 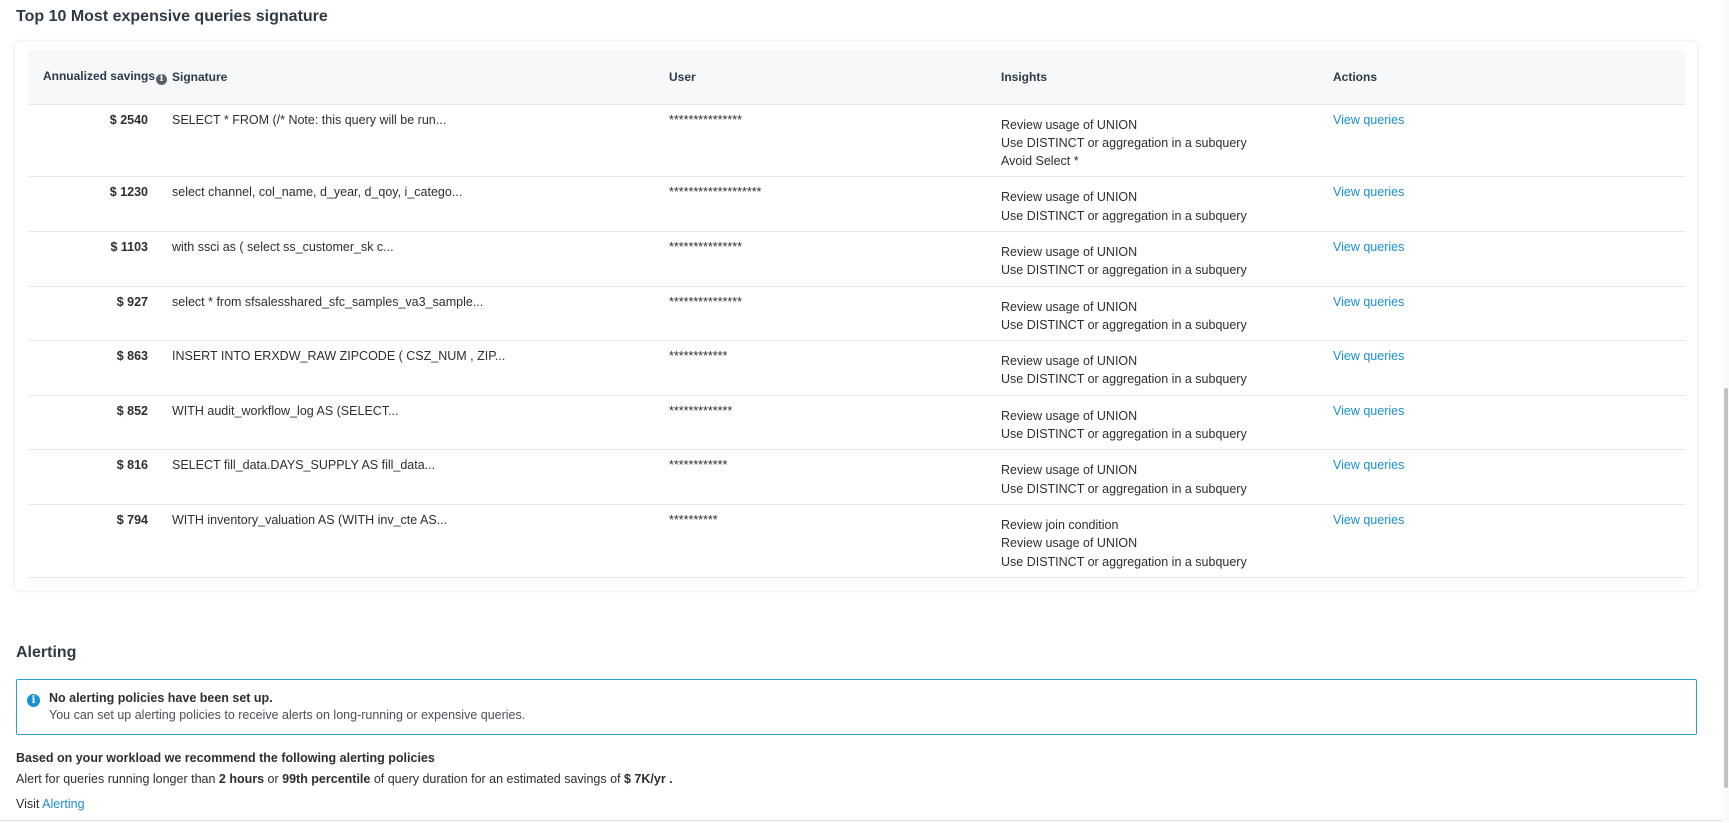 I want to click on alerting-notice-title: No alerting policies have been set up., so click(x=161, y=698).